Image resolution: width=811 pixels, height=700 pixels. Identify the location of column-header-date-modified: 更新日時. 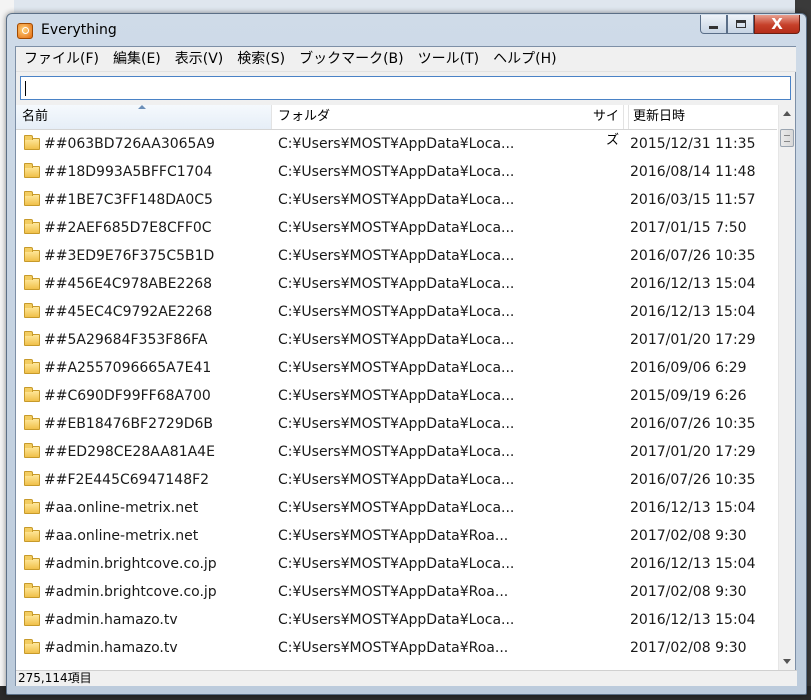
(656, 117).